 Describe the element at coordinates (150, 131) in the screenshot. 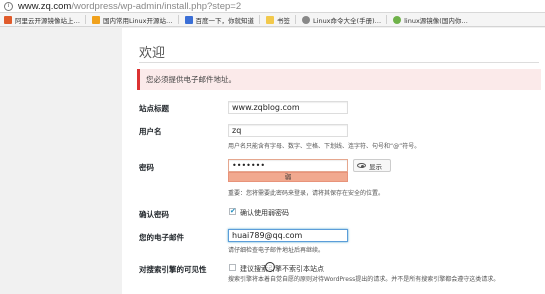

I see `username-label: 用户名` at that location.